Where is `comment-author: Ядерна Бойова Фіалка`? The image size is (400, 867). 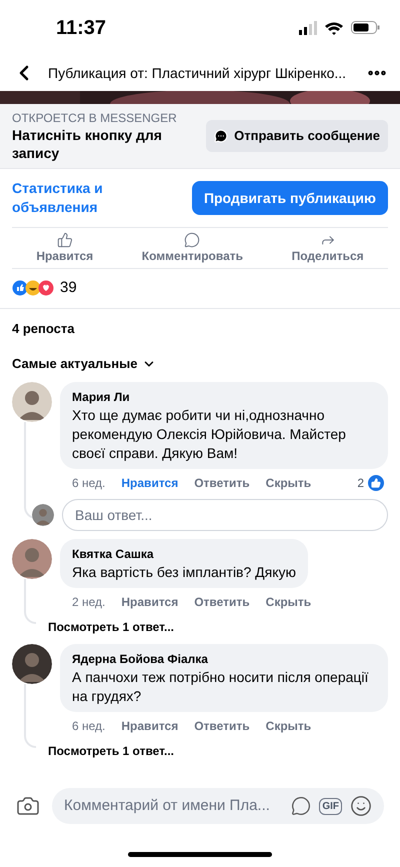
comment-author: Ядерна Бойова Фіалка is located at coordinates (140, 659).